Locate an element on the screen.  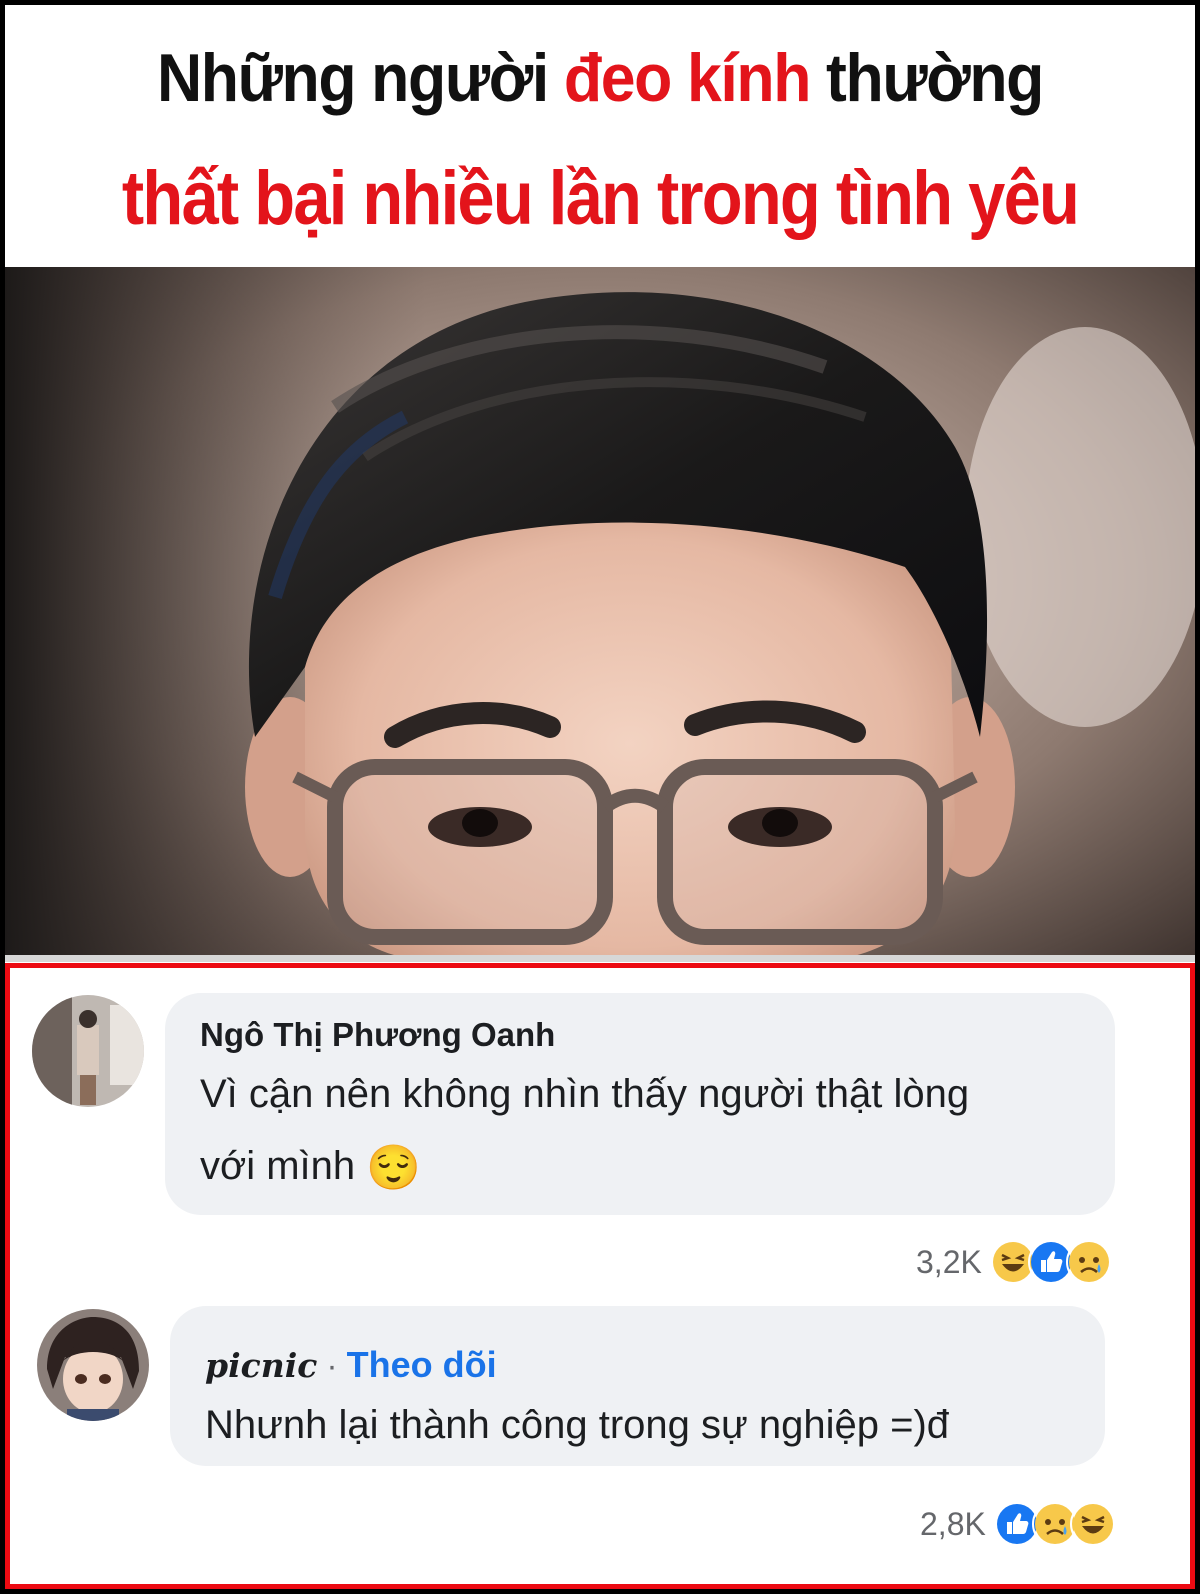
headline-line-1: Những người đeo kính thường is located at coordinates (600, 78).